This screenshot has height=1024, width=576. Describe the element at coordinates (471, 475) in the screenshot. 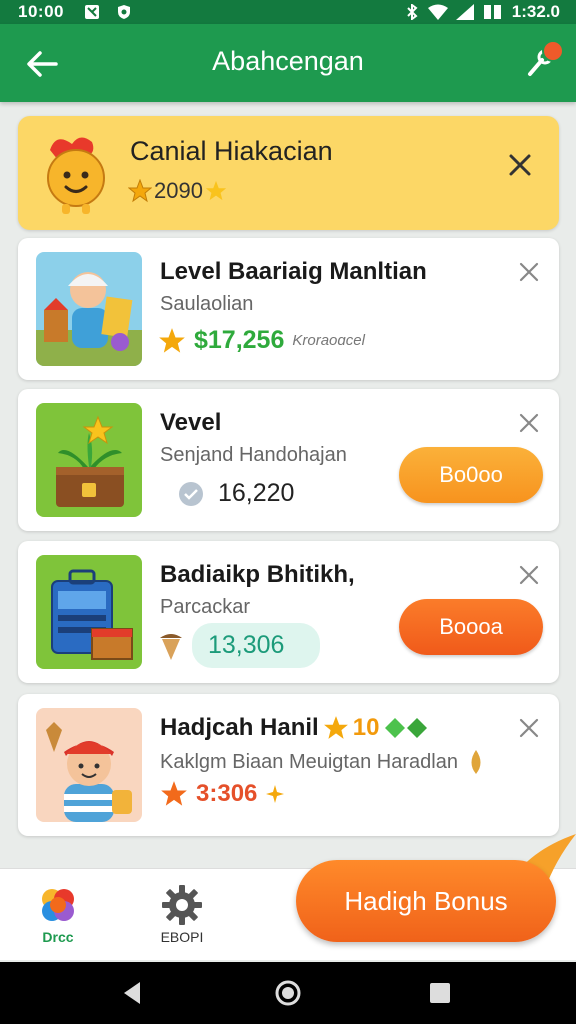

I see `claim-button: Bo0oo` at that location.